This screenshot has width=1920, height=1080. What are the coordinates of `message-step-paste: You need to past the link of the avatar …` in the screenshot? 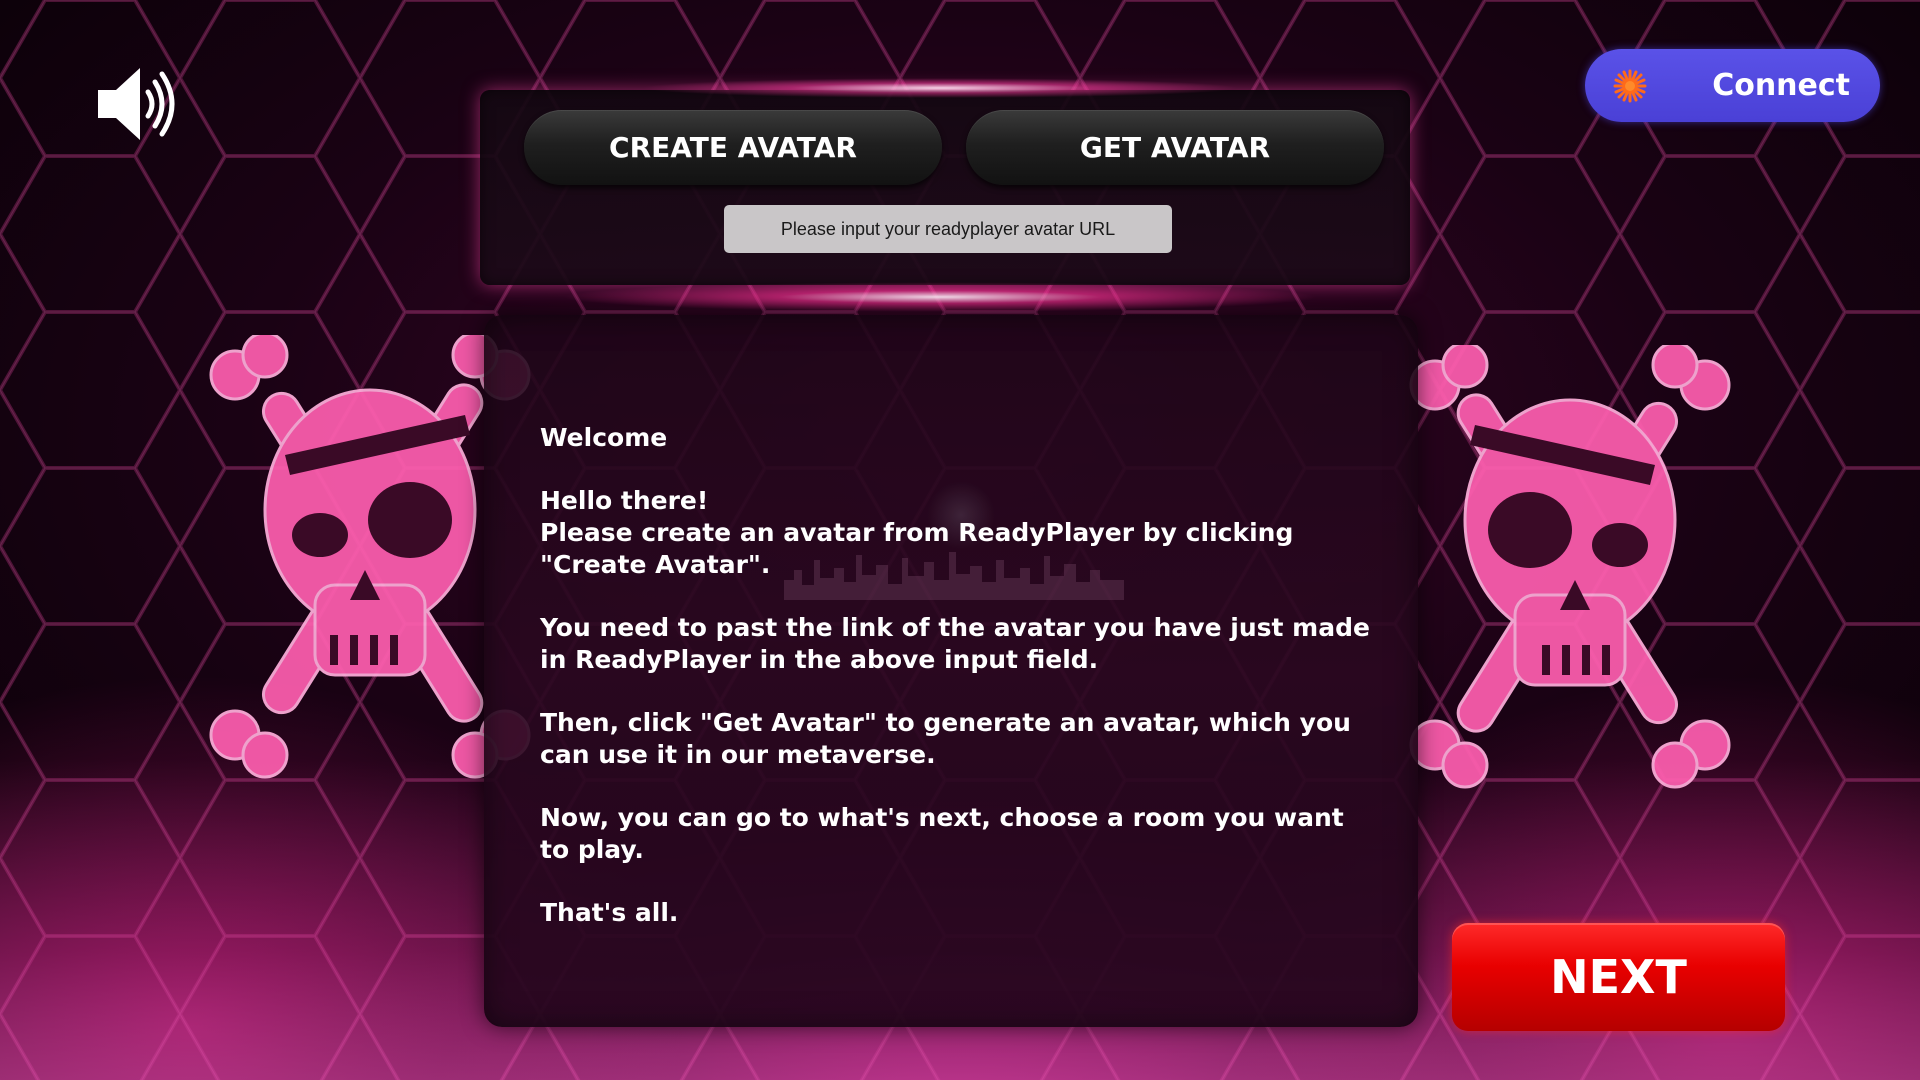 It's located at (955, 643).